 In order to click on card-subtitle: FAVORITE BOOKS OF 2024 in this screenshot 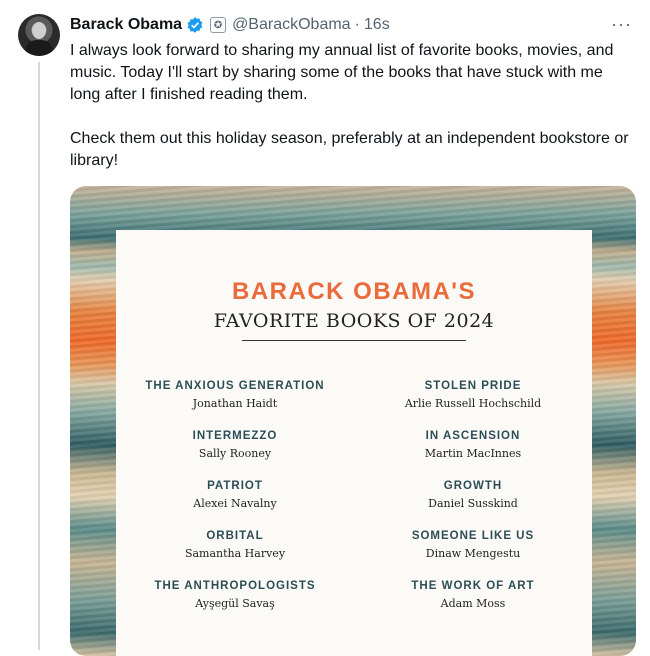, I will do `click(354, 321)`.